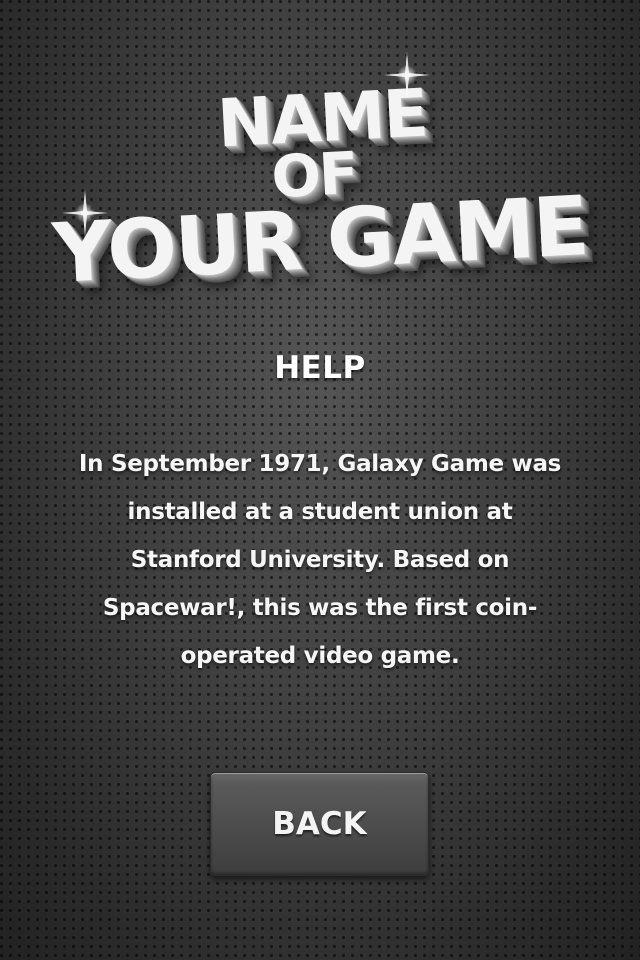 The image size is (640, 960). I want to click on back-button: BACK, so click(319, 824).